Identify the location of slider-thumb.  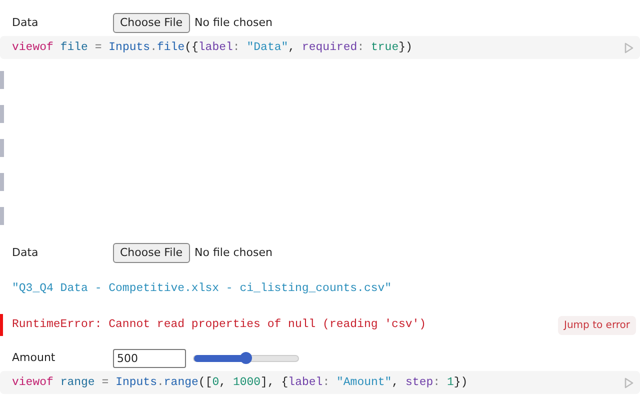
(246, 358).